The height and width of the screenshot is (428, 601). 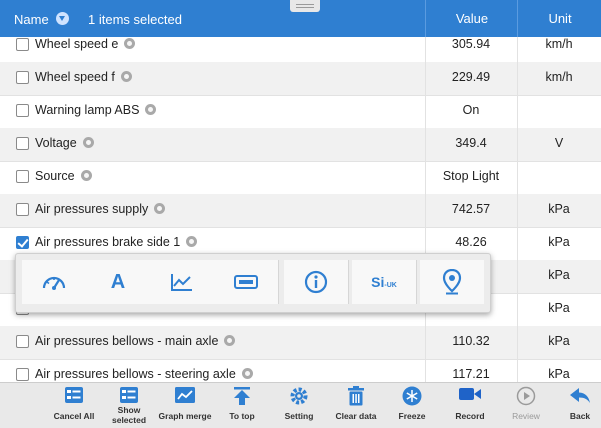 I want to click on show-selected-label-line1: Show, so click(x=129, y=410).